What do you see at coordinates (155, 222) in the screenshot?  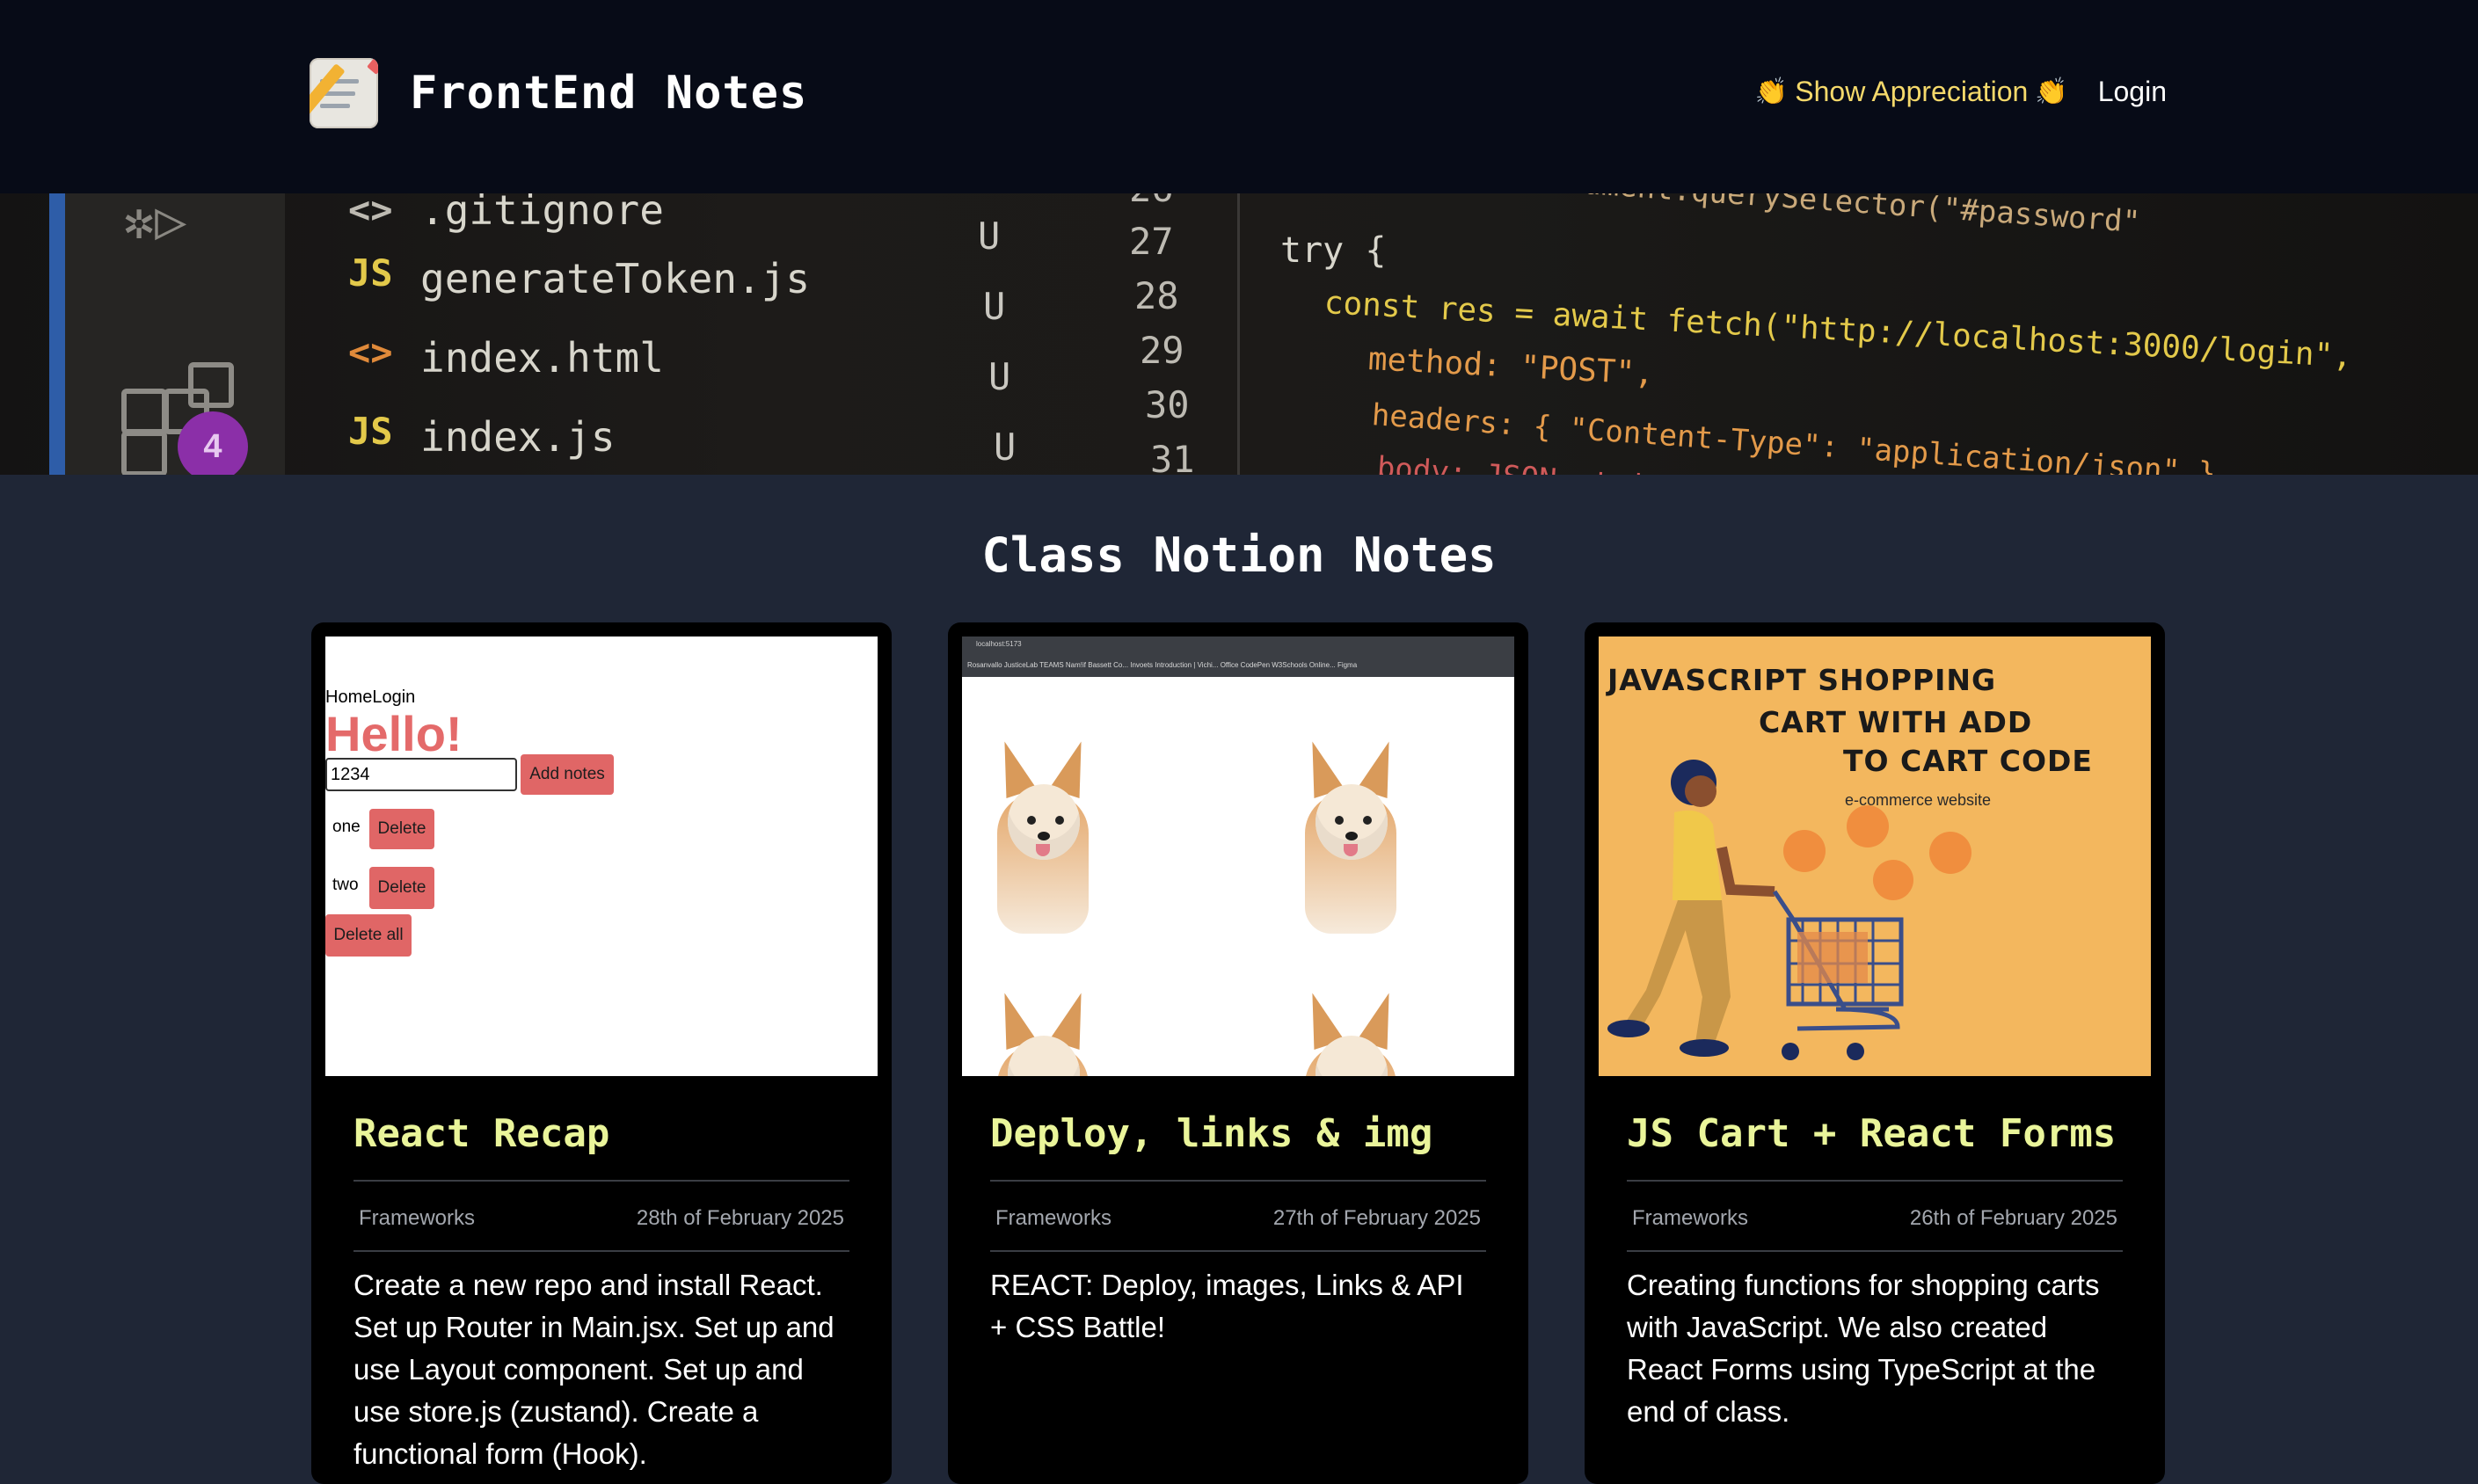 I see `debug-icon: ✲▷` at bounding box center [155, 222].